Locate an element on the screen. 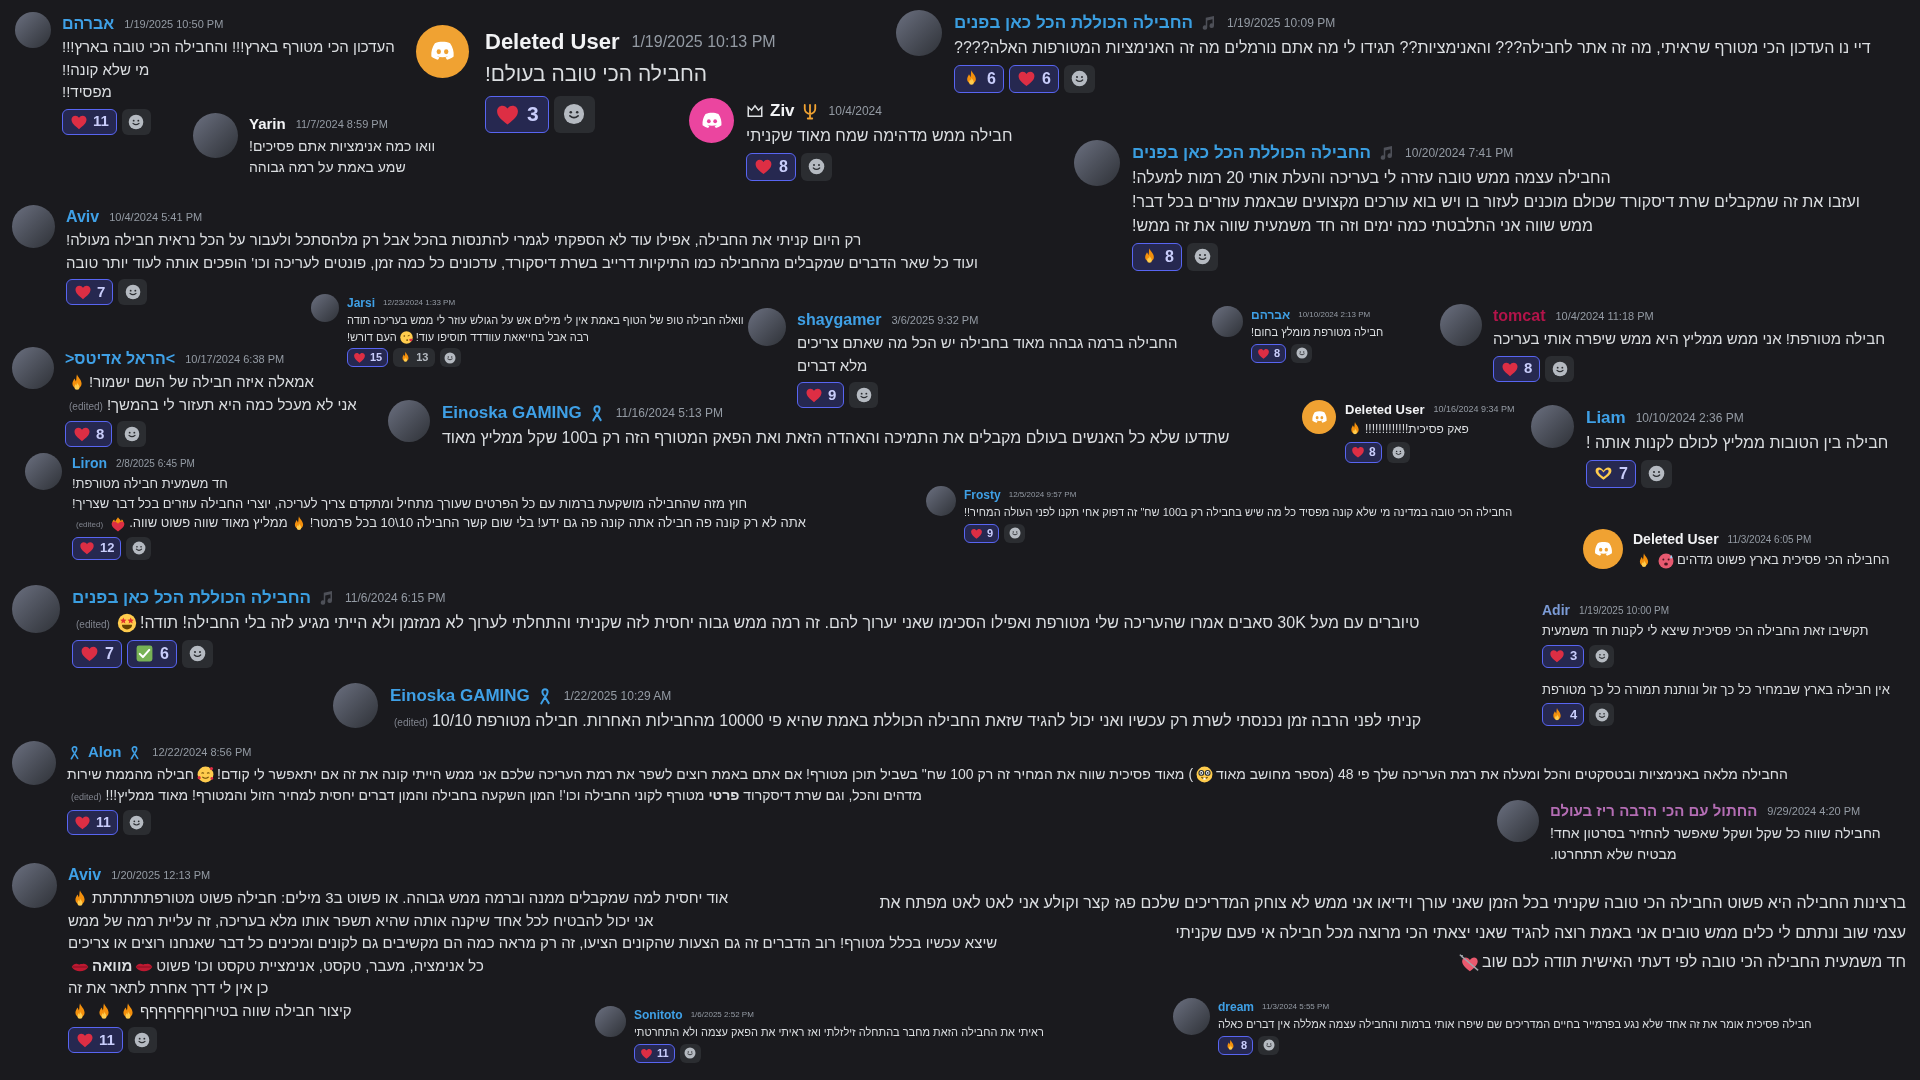  username: אברהם is located at coordinates (1271, 315).